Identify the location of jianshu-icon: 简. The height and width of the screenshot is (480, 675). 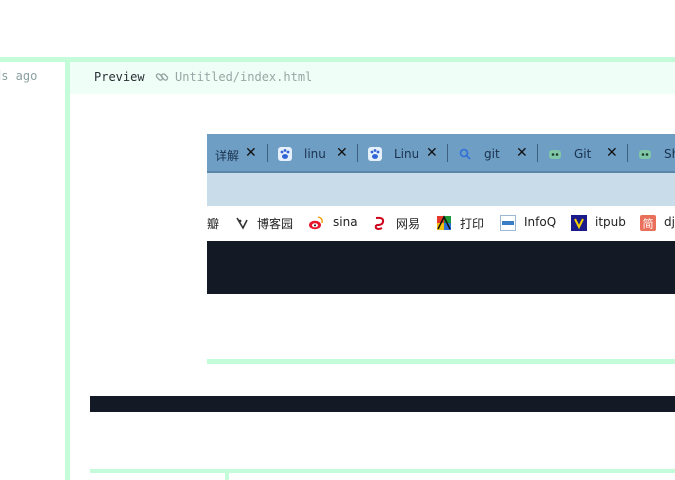
(648, 223).